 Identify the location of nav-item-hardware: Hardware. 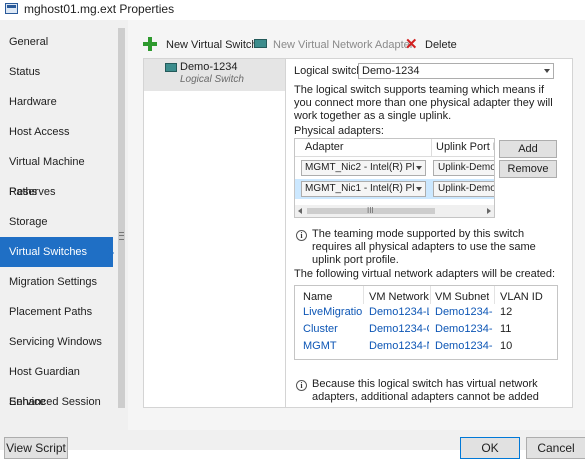
(56, 102).